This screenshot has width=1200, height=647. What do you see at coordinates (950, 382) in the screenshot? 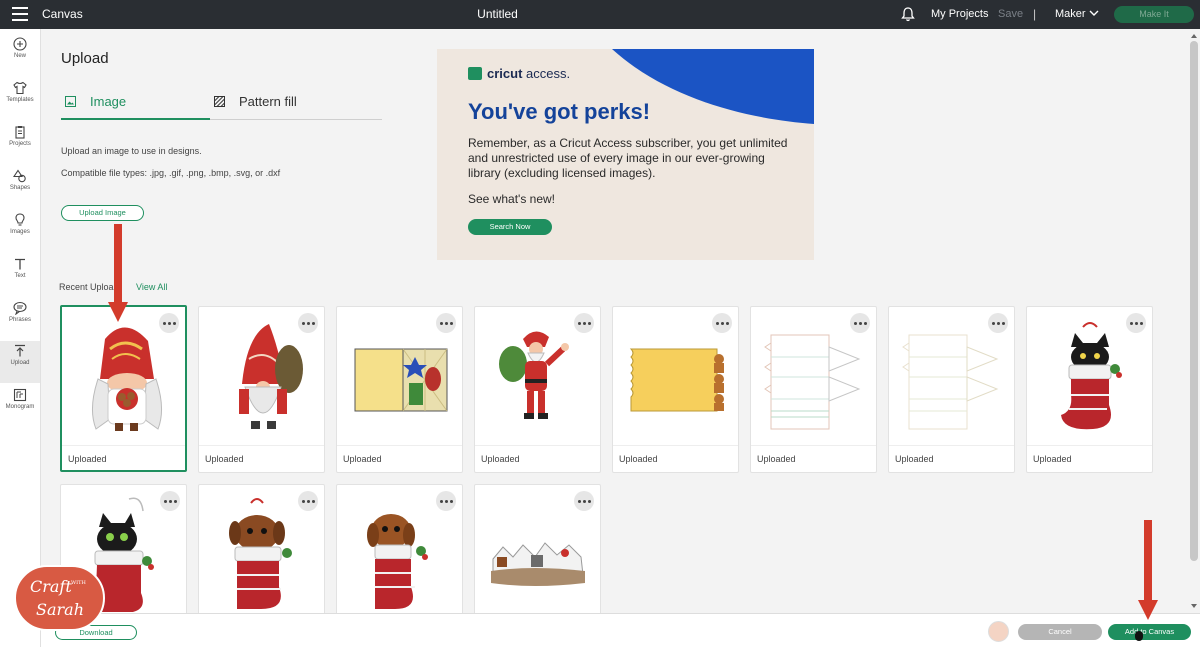
I see `thumb-box-template-light` at bounding box center [950, 382].